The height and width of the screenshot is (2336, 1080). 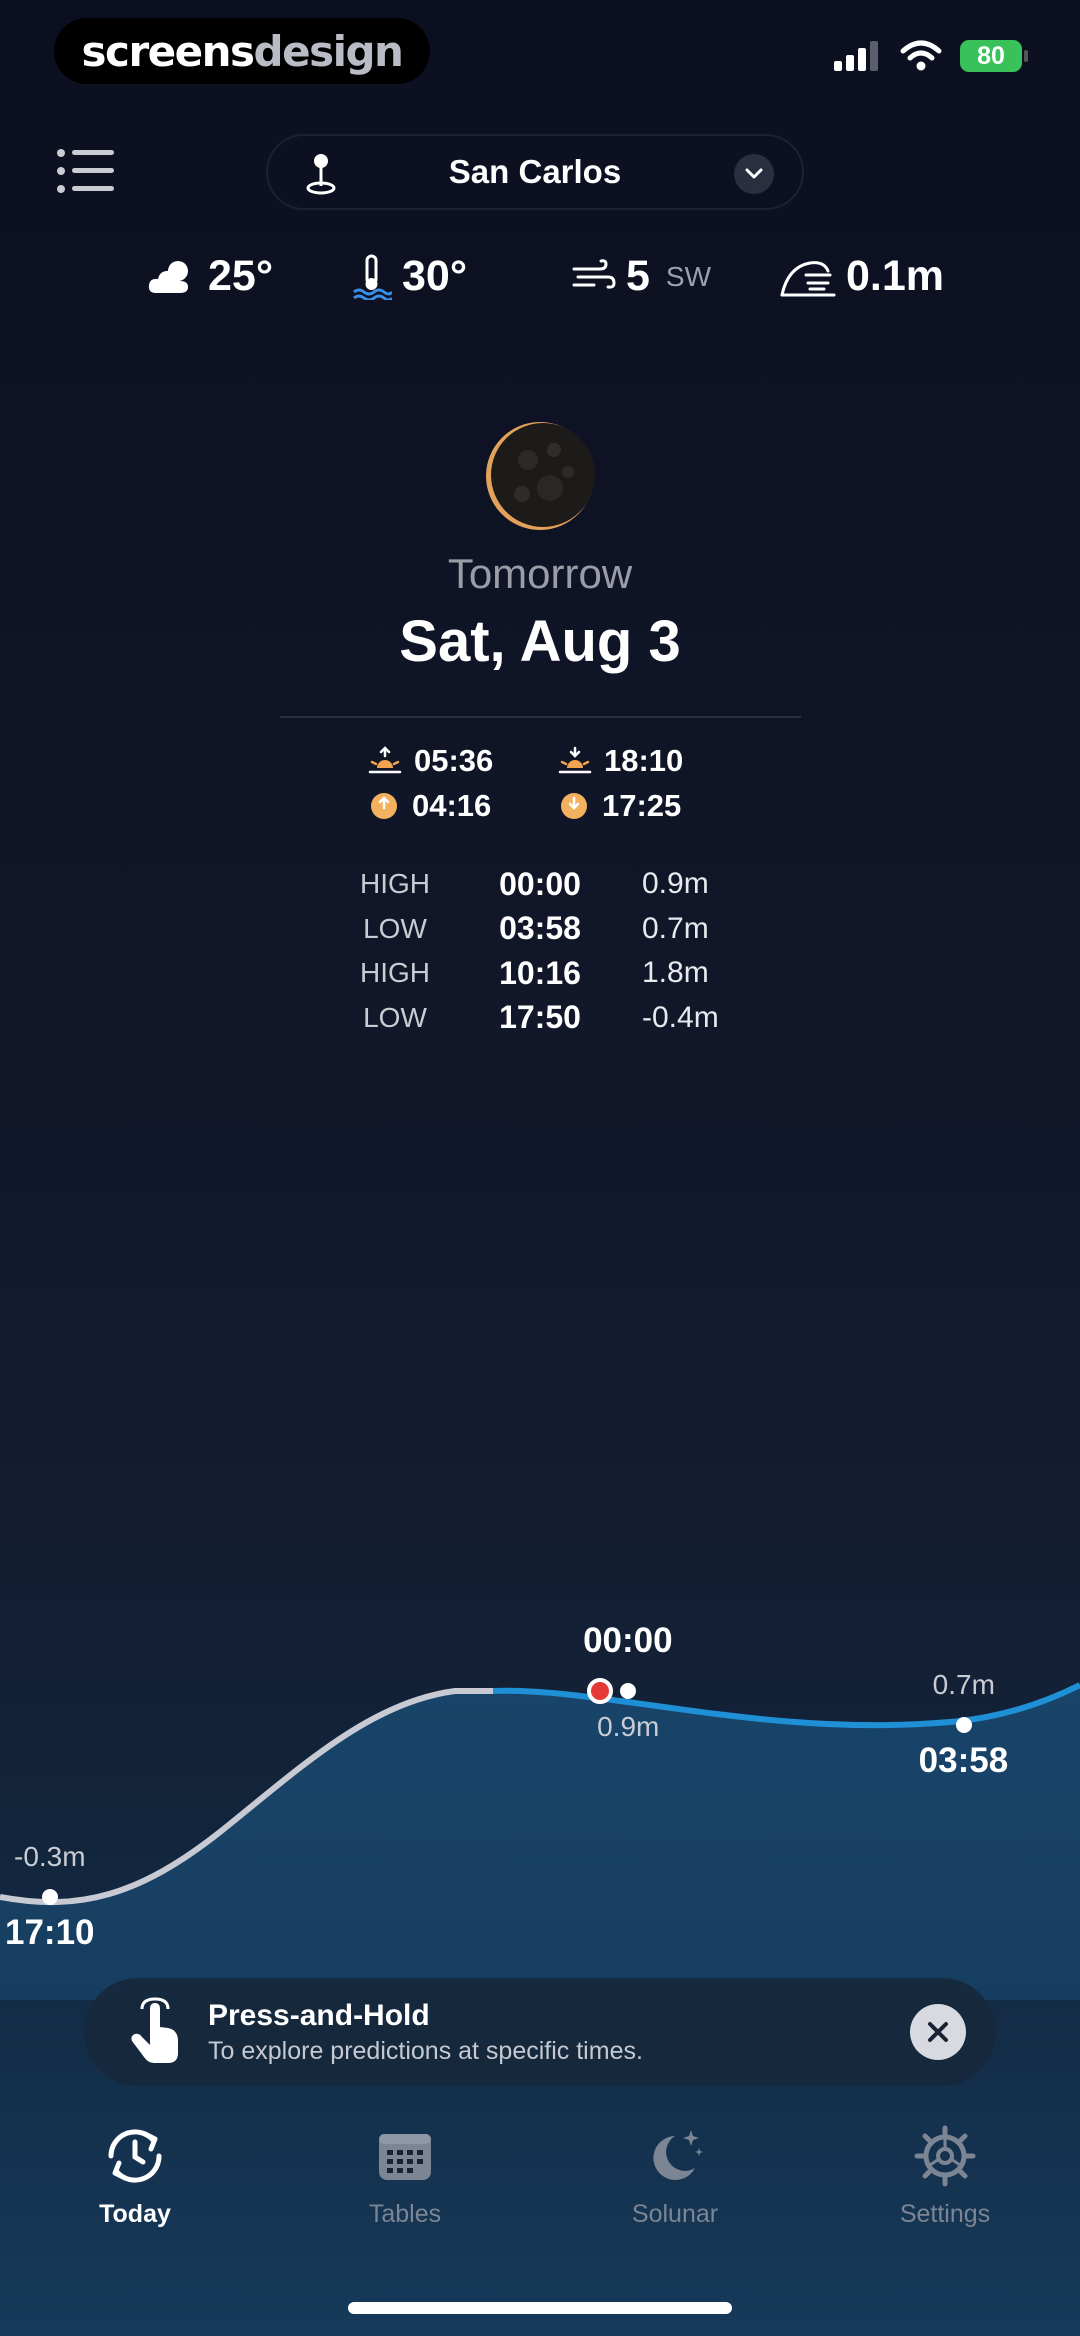 What do you see at coordinates (135, 2156) in the screenshot?
I see `clock-arrows-icon` at bounding box center [135, 2156].